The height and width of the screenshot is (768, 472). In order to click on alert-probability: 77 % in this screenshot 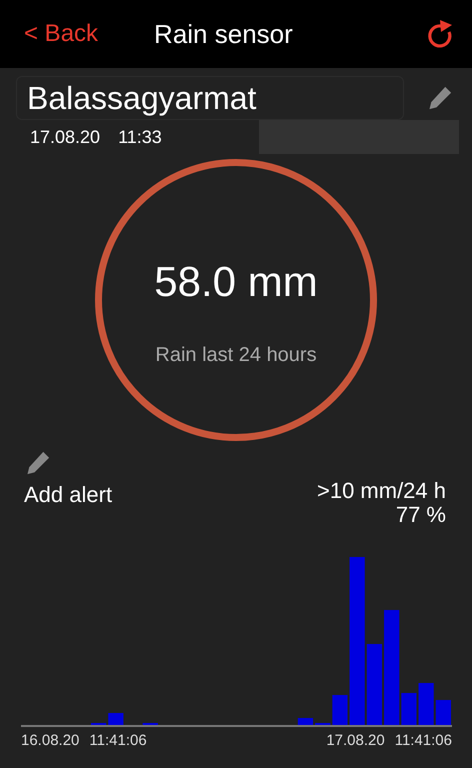, I will do `click(421, 515)`.